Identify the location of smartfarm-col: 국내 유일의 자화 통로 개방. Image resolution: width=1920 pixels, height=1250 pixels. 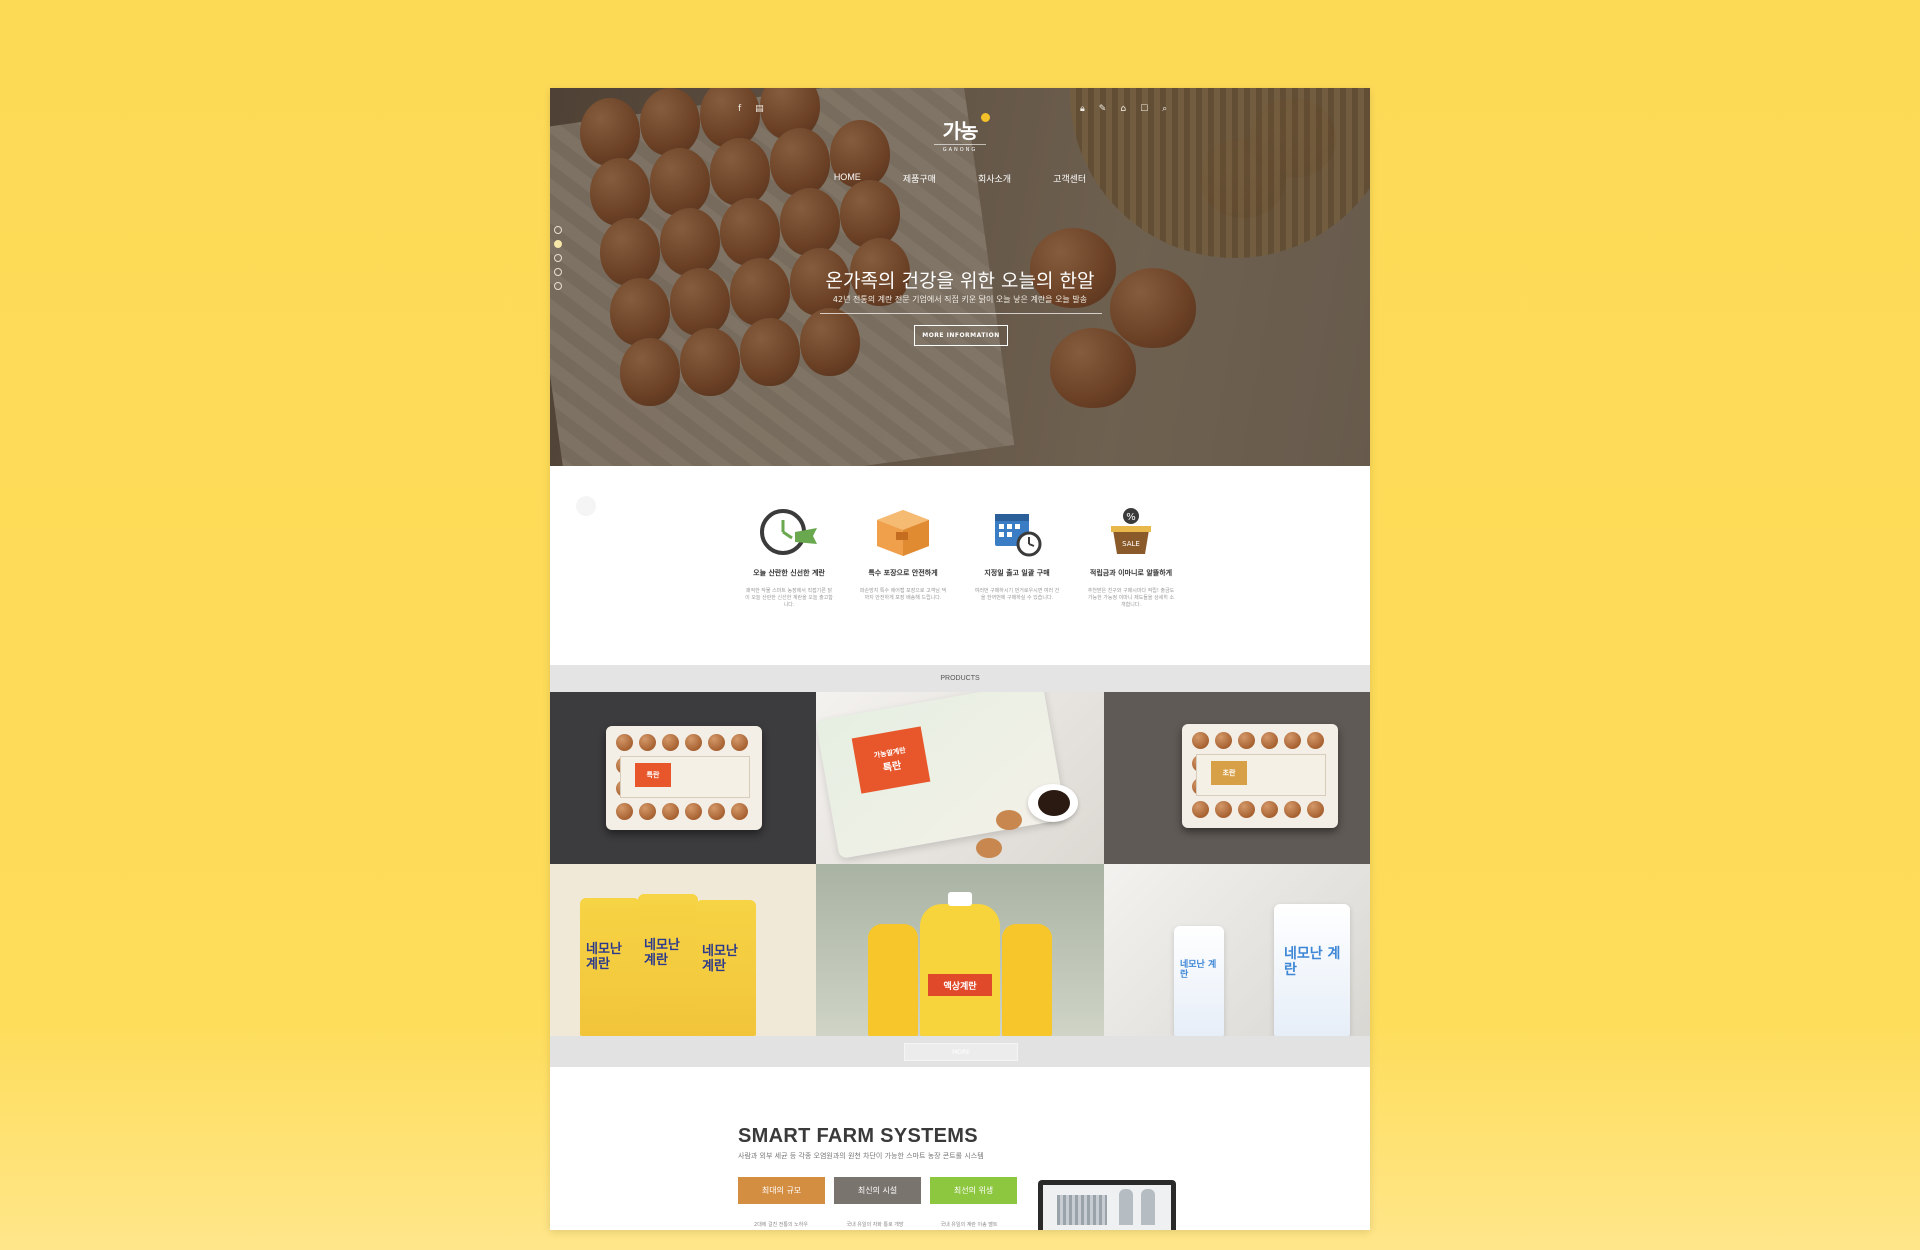
(875, 1225).